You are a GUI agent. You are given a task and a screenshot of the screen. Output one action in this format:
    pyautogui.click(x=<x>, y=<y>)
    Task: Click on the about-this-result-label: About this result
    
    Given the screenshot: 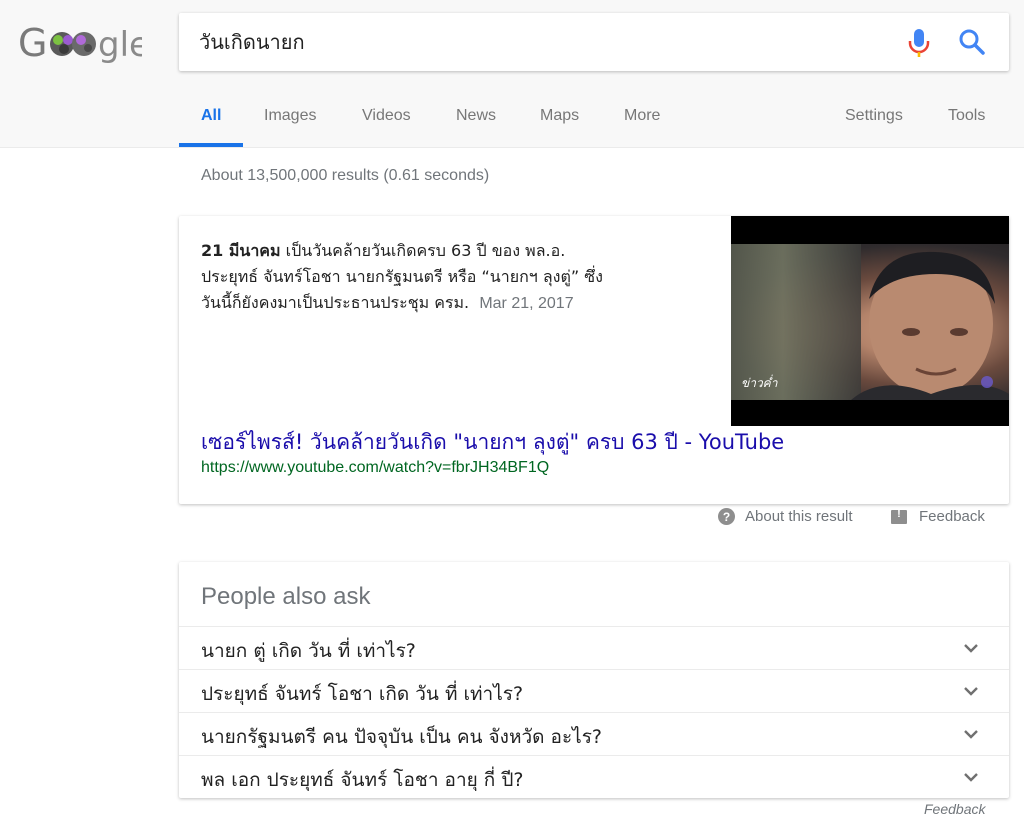 What is the action you would take?
    pyautogui.click(x=799, y=516)
    